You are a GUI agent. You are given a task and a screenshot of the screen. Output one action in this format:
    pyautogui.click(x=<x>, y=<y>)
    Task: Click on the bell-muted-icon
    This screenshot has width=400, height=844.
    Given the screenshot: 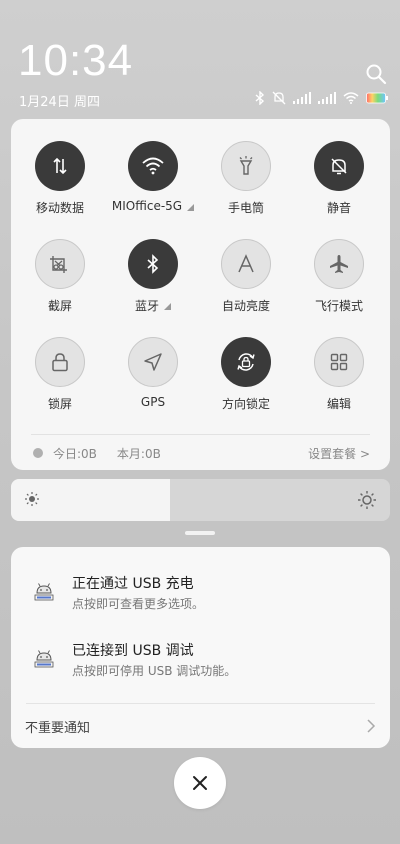 What is the action you would take?
    pyautogui.click(x=339, y=166)
    